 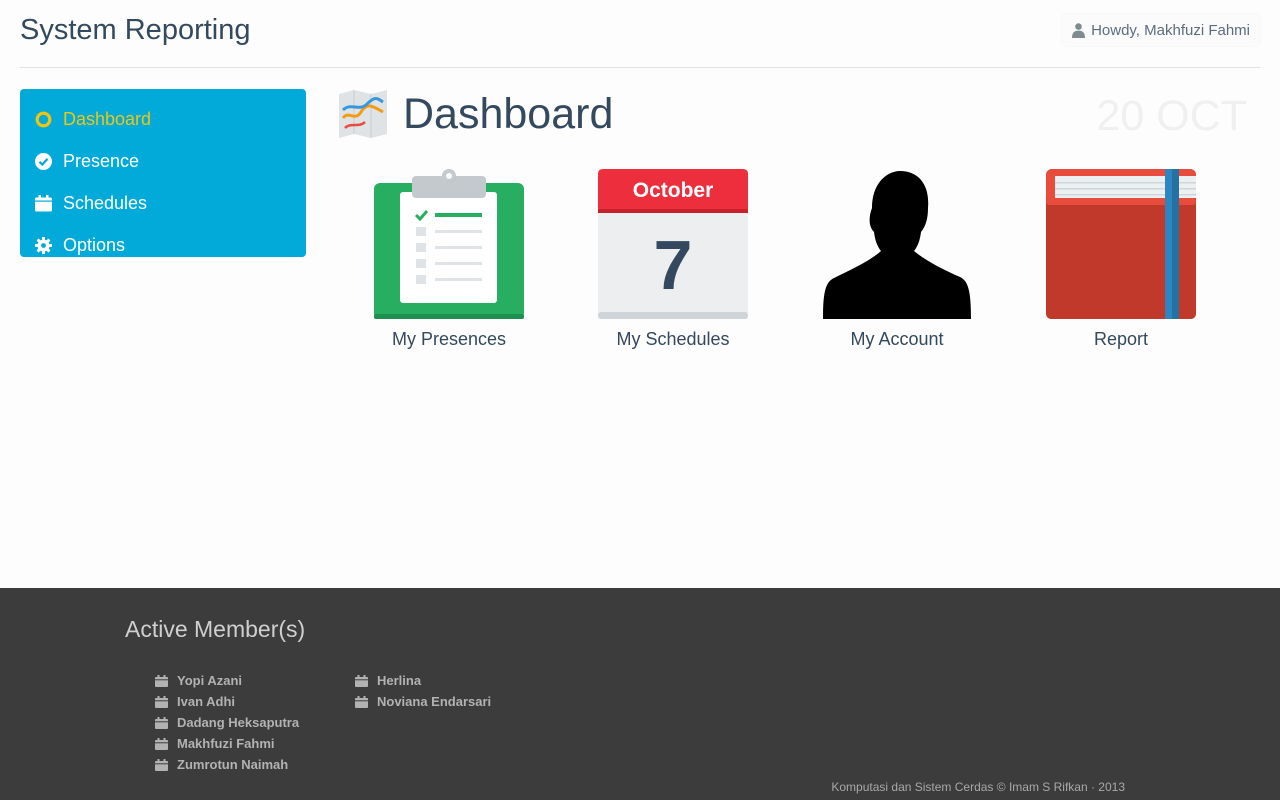 I want to click on member-name: Ivan Adhi, so click(x=206, y=701).